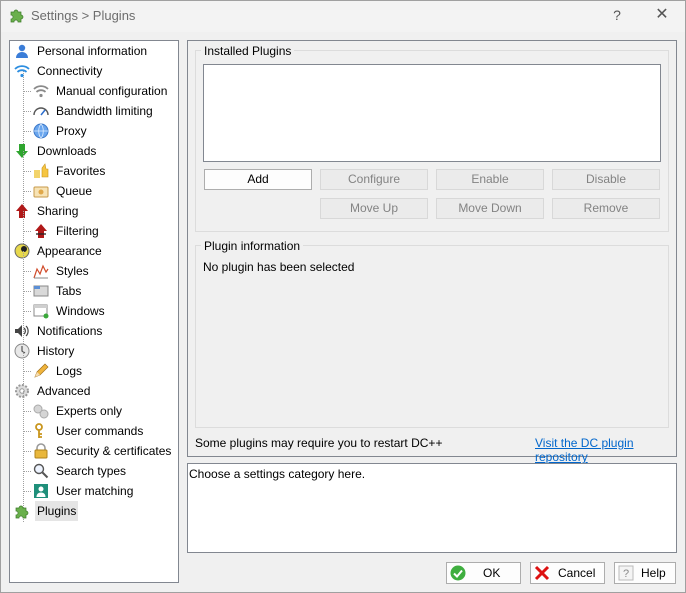 The width and height of the screenshot is (686, 593). What do you see at coordinates (41, 231) in the screenshot?
I see `filter-arrow-icon` at bounding box center [41, 231].